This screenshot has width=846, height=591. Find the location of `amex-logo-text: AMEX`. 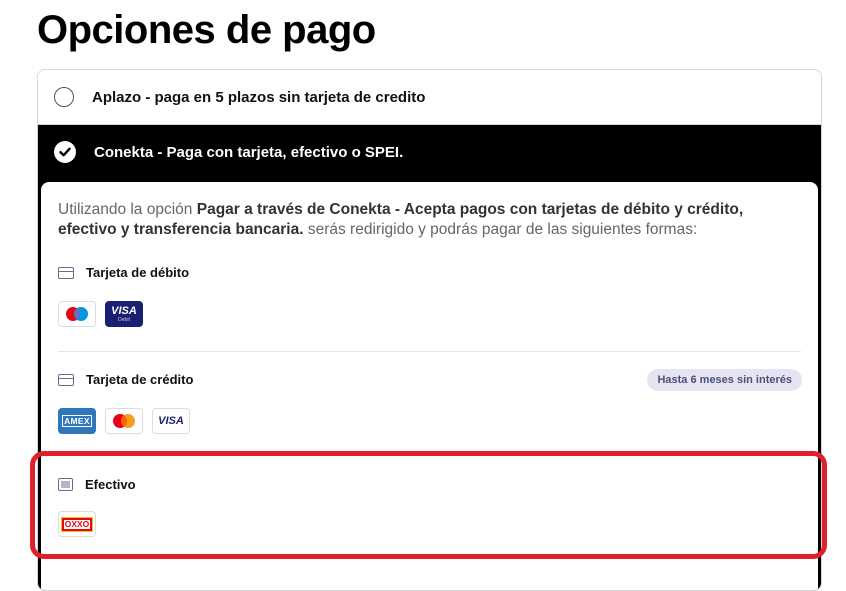

amex-logo-text: AMEX is located at coordinates (77, 421).